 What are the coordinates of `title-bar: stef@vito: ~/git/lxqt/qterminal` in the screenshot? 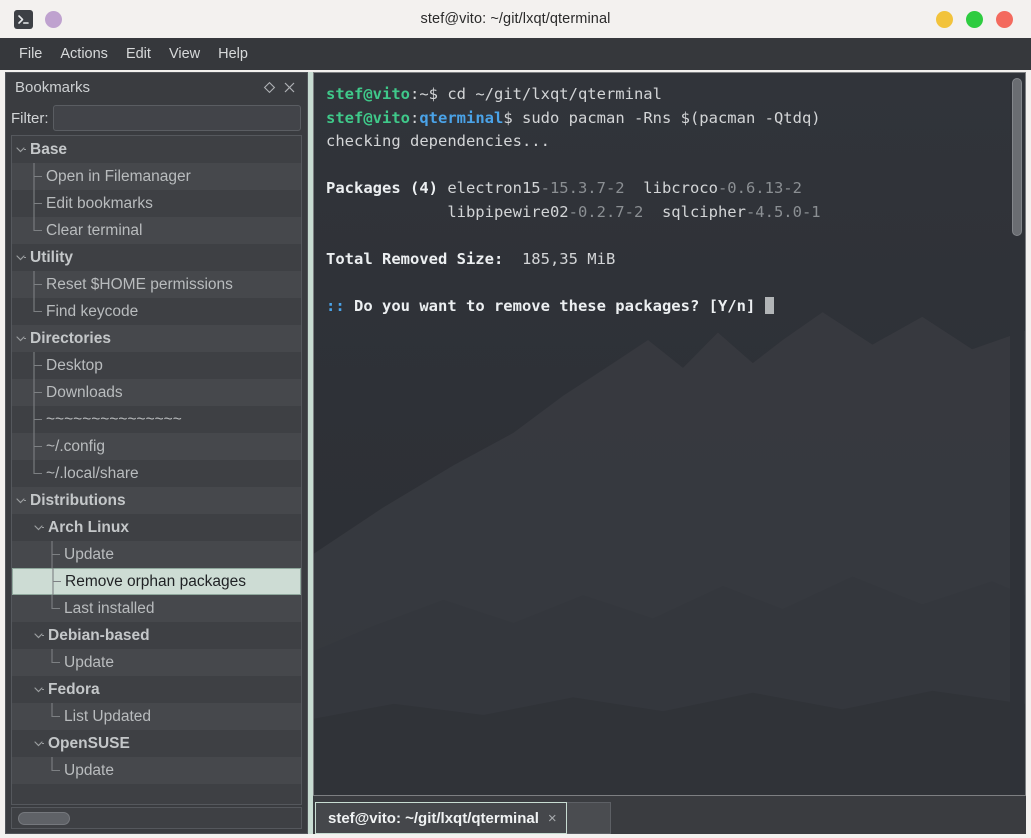 It's located at (515, 19).